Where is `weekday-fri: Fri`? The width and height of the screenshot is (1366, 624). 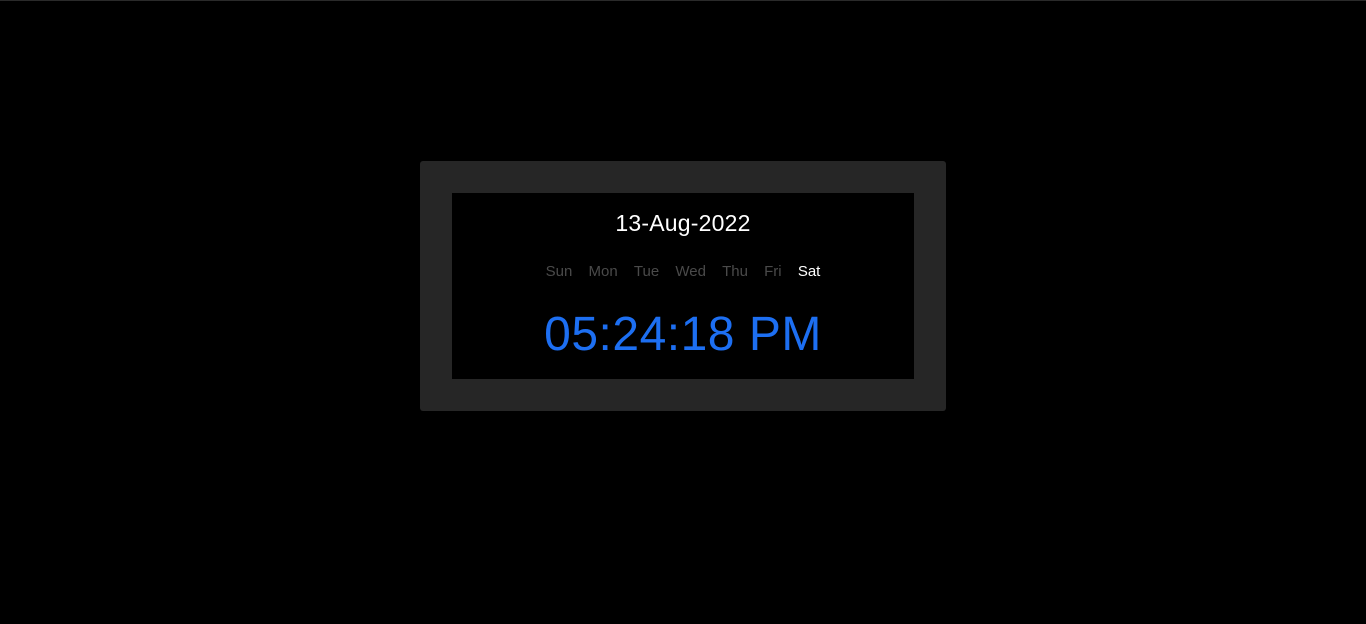 weekday-fri: Fri is located at coordinates (773, 271).